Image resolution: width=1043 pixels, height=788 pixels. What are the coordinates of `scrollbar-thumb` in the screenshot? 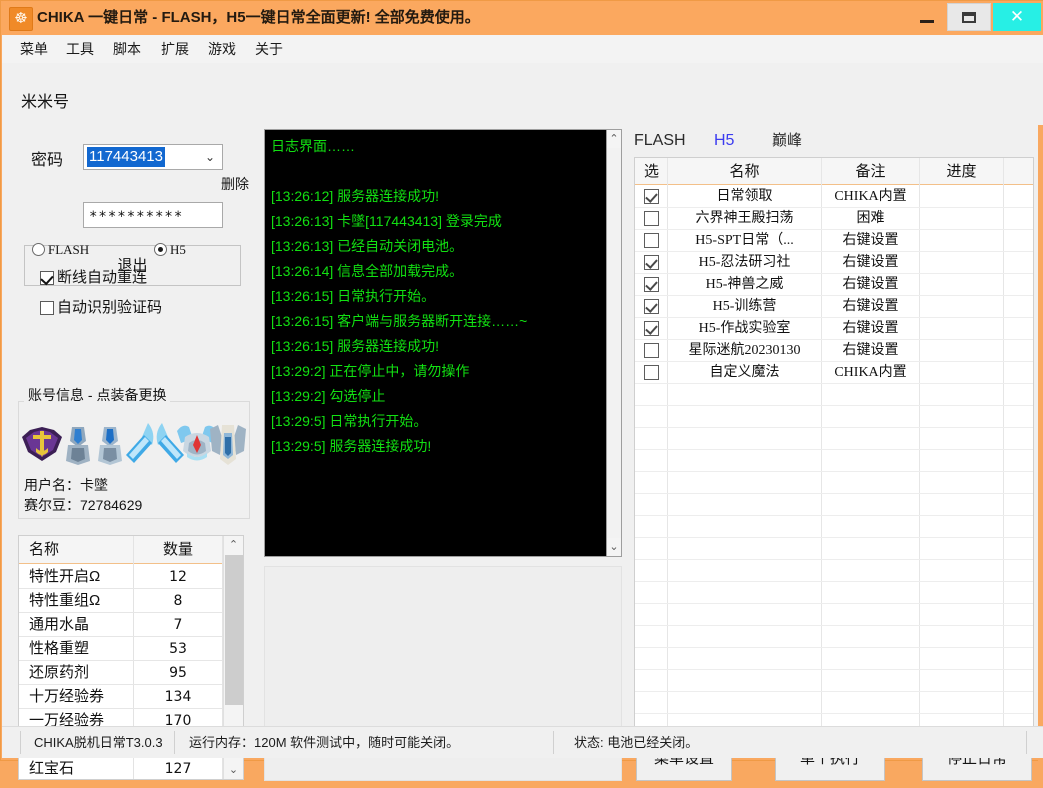 It's located at (234, 630).